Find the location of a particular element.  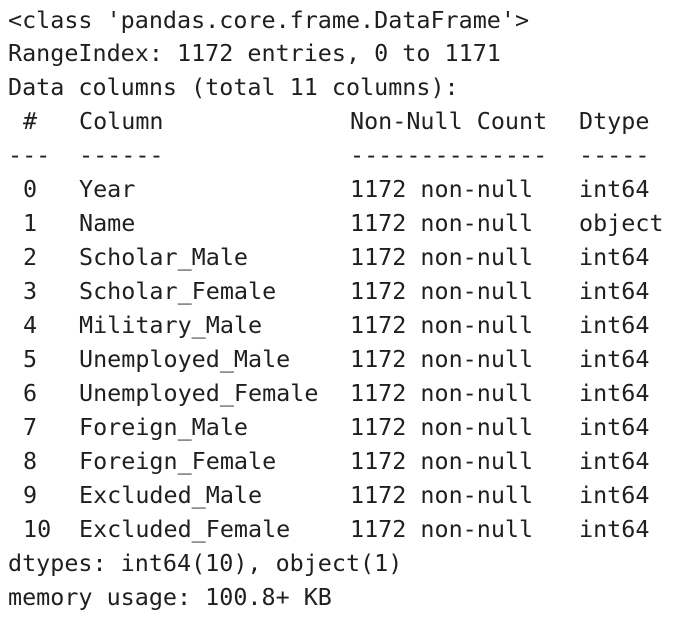

table-row: 4 Military_Male 1172 non-null int64 is located at coordinates (349, 325).